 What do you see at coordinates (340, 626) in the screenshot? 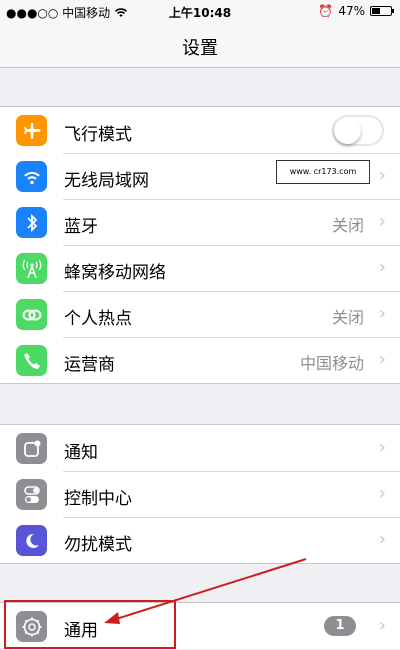
I see `update-badge: 1` at bounding box center [340, 626].